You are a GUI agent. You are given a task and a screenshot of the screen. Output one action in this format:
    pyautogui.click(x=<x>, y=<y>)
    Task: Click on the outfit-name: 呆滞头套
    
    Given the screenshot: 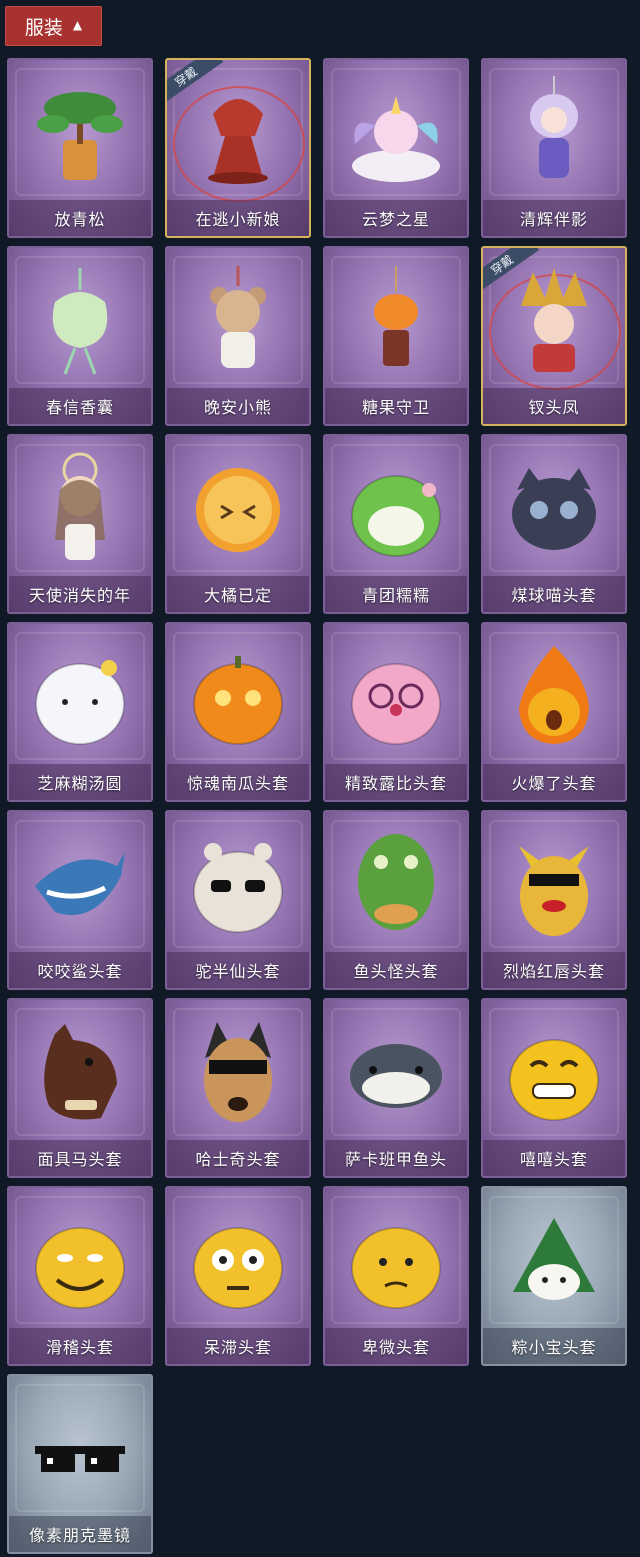 What is the action you would take?
    pyautogui.click(x=238, y=1346)
    